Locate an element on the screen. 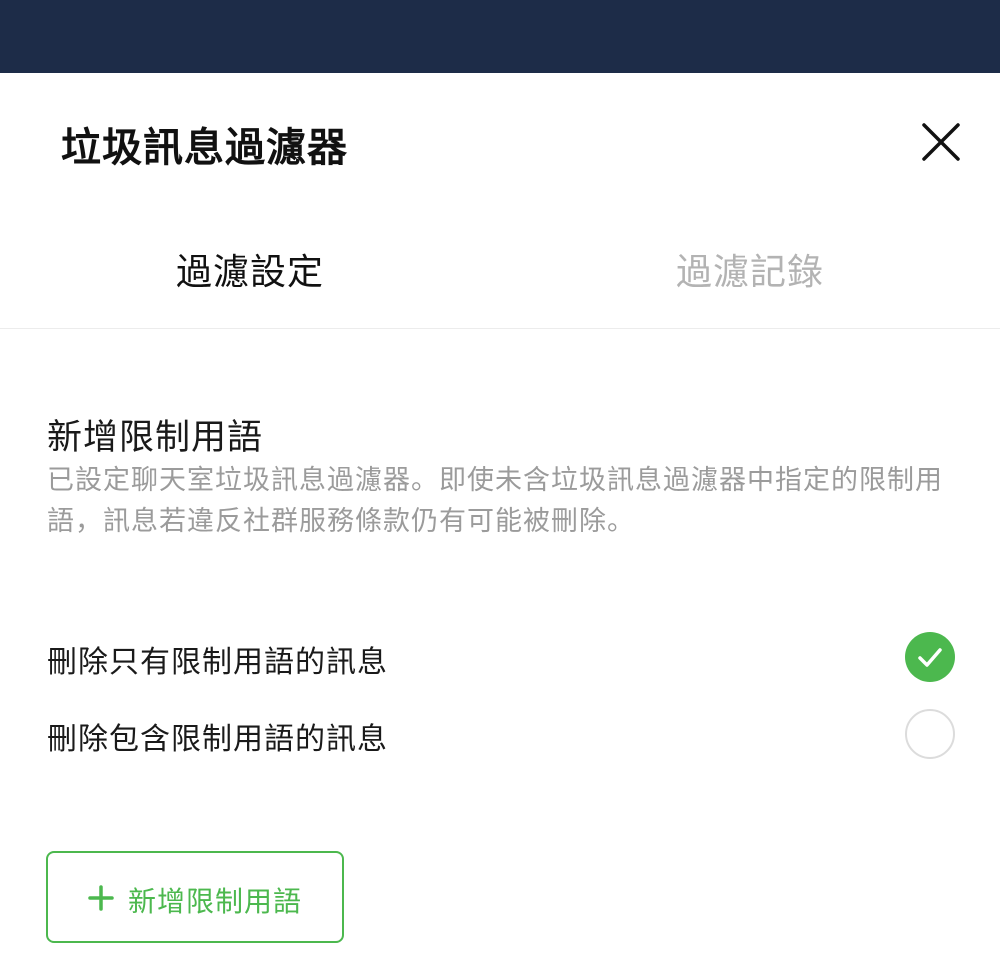 This screenshot has width=1000, height=970. radio-checked-icon is located at coordinates (930, 657).